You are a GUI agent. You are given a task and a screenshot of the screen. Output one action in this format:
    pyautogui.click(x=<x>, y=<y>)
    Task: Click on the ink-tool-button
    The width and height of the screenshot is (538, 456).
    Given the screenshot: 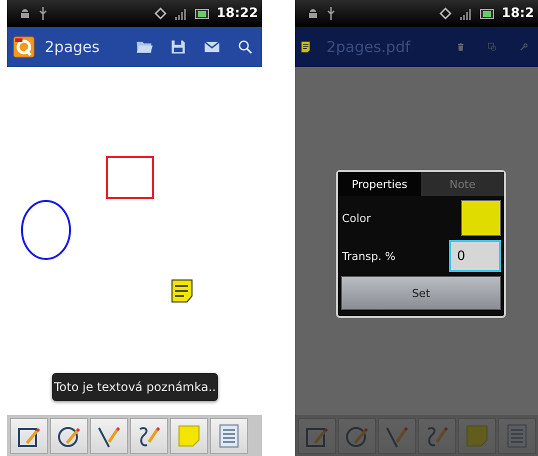 What is the action you would take?
    pyautogui.click(x=149, y=436)
    